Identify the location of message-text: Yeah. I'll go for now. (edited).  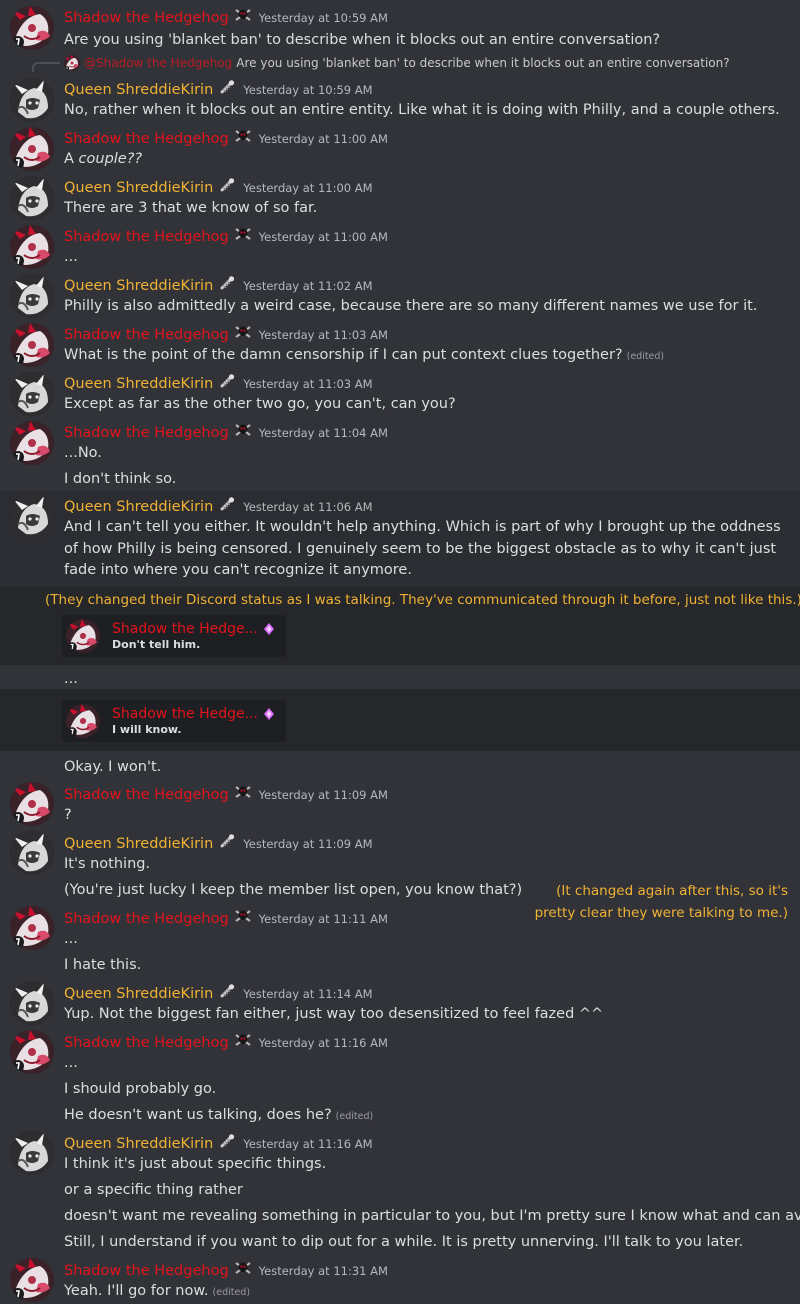
(157, 1292).